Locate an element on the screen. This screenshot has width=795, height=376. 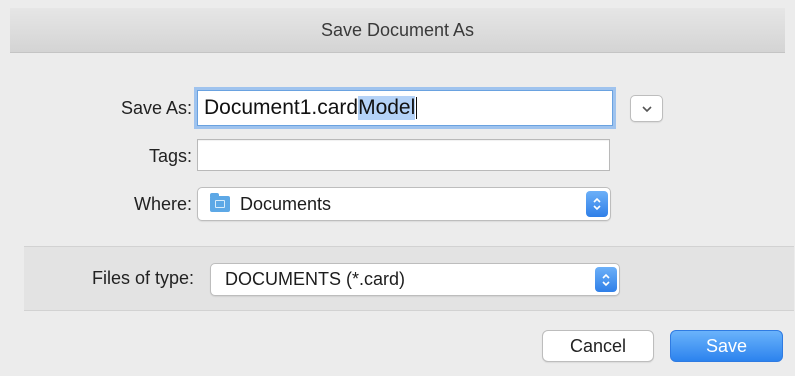
where-label: Where: is located at coordinates (162, 204).